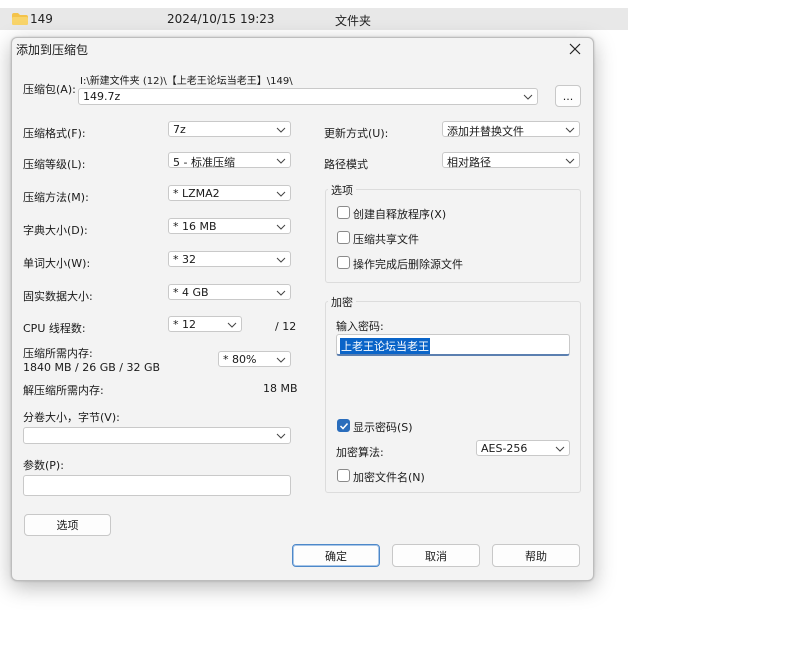  Describe the element at coordinates (184, 259) in the screenshot. I see `word-value: * 32` at that location.